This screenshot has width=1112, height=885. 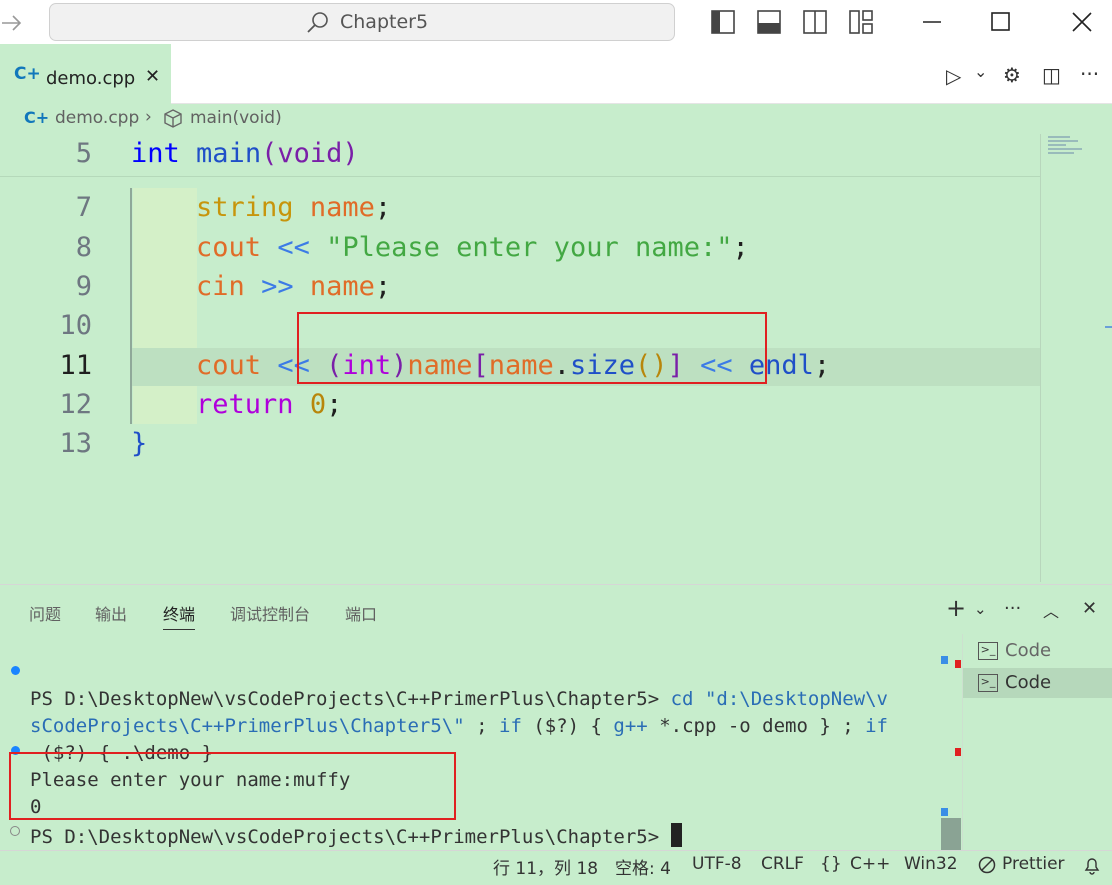 I want to click on command-pending-dot-icon, so click(x=15, y=831).